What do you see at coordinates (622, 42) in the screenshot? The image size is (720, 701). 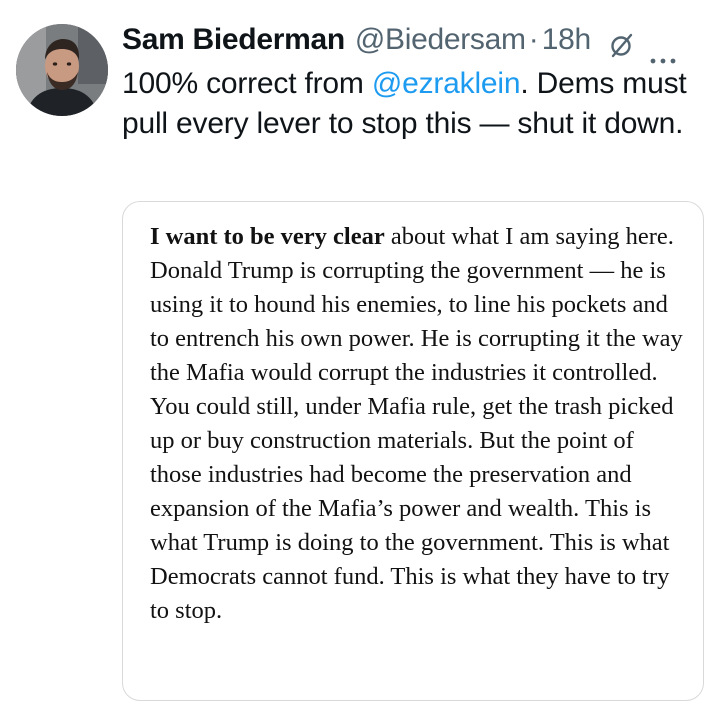 I see `grok-icon` at bounding box center [622, 42].